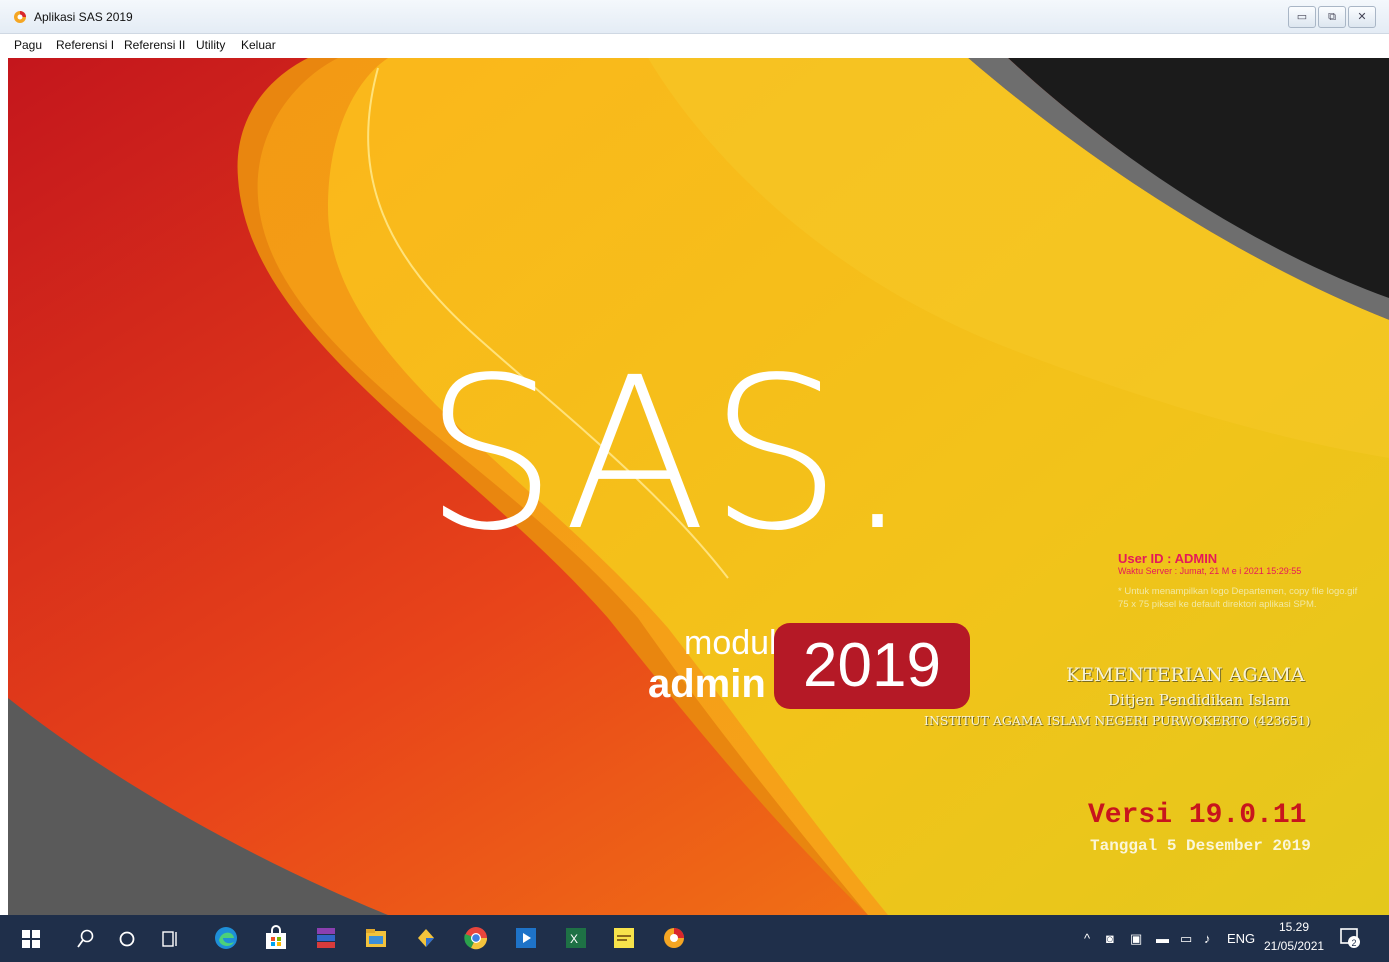 This screenshot has width=1389, height=962. What do you see at coordinates (426, 938) in the screenshot?
I see `folder-icon` at bounding box center [426, 938].